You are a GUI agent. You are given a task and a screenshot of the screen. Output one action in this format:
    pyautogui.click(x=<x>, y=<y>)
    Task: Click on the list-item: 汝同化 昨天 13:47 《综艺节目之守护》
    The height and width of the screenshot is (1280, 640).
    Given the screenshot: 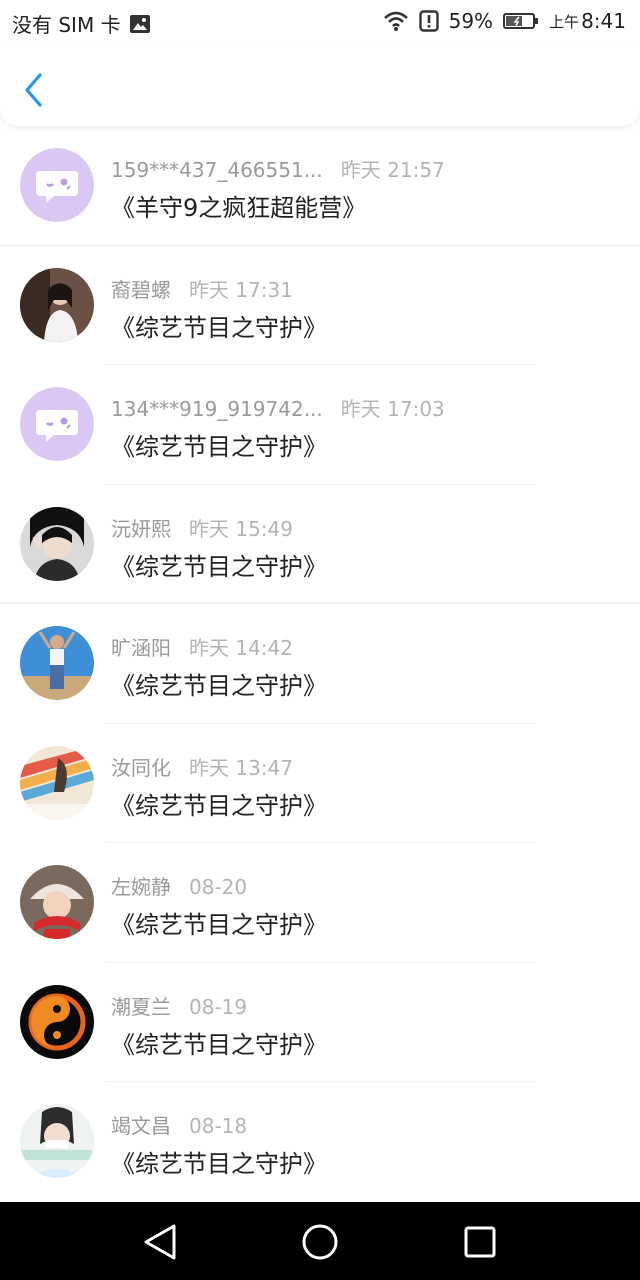 What is the action you would take?
    pyautogui.click(x=320, y=783)
    